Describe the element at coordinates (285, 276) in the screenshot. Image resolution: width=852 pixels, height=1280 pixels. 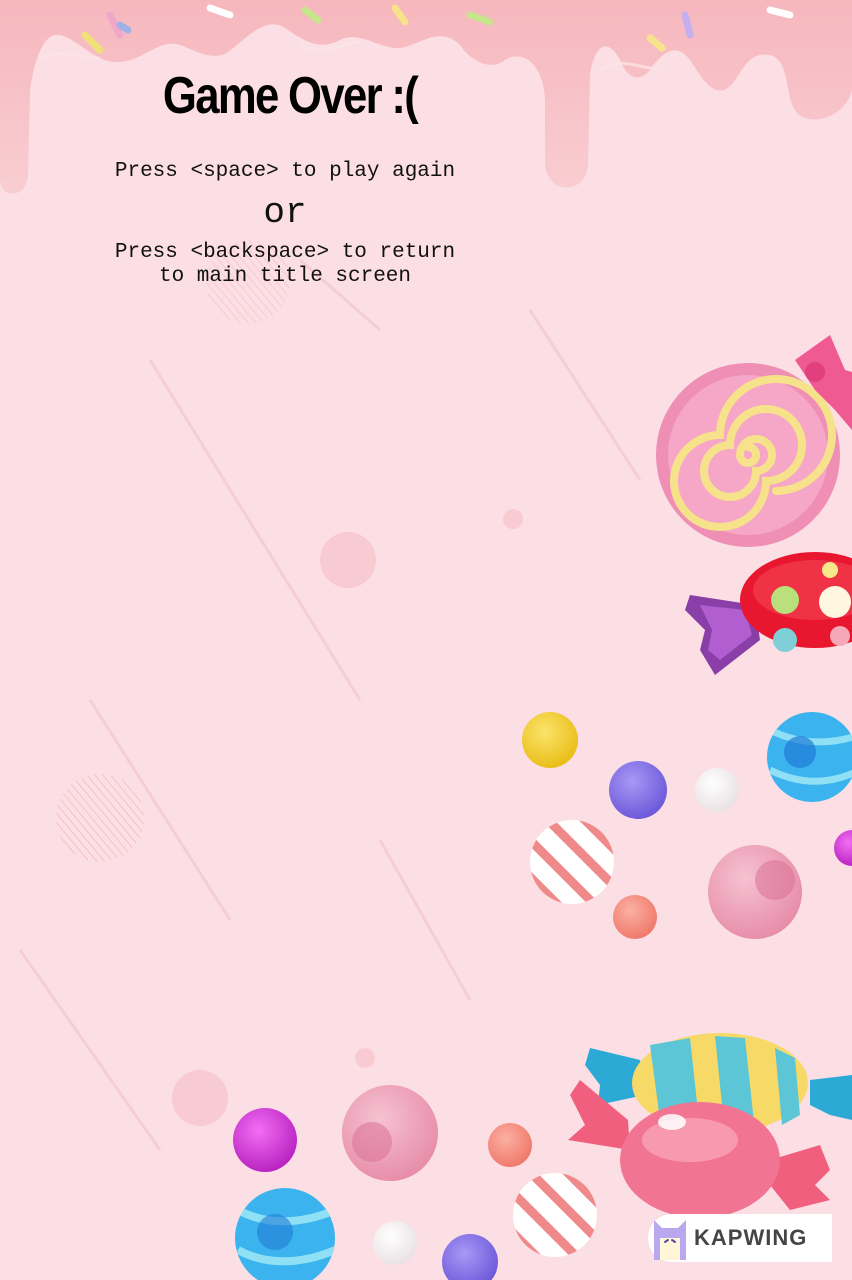
I see `return-instruction-line2: to main title screen` at that location.